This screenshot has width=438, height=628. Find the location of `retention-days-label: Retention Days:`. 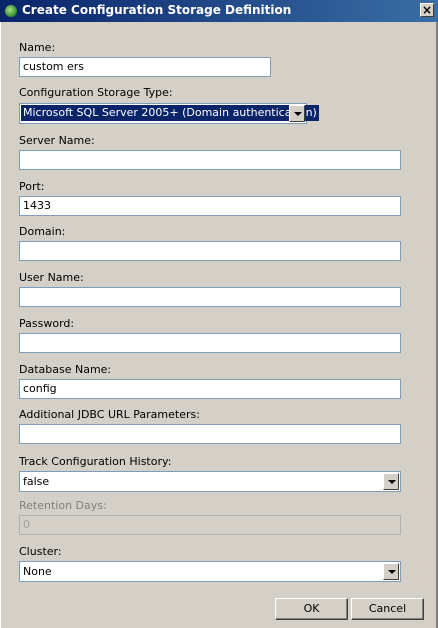

retention-days-label: Retention Days: is located at coordinates (63, 505).